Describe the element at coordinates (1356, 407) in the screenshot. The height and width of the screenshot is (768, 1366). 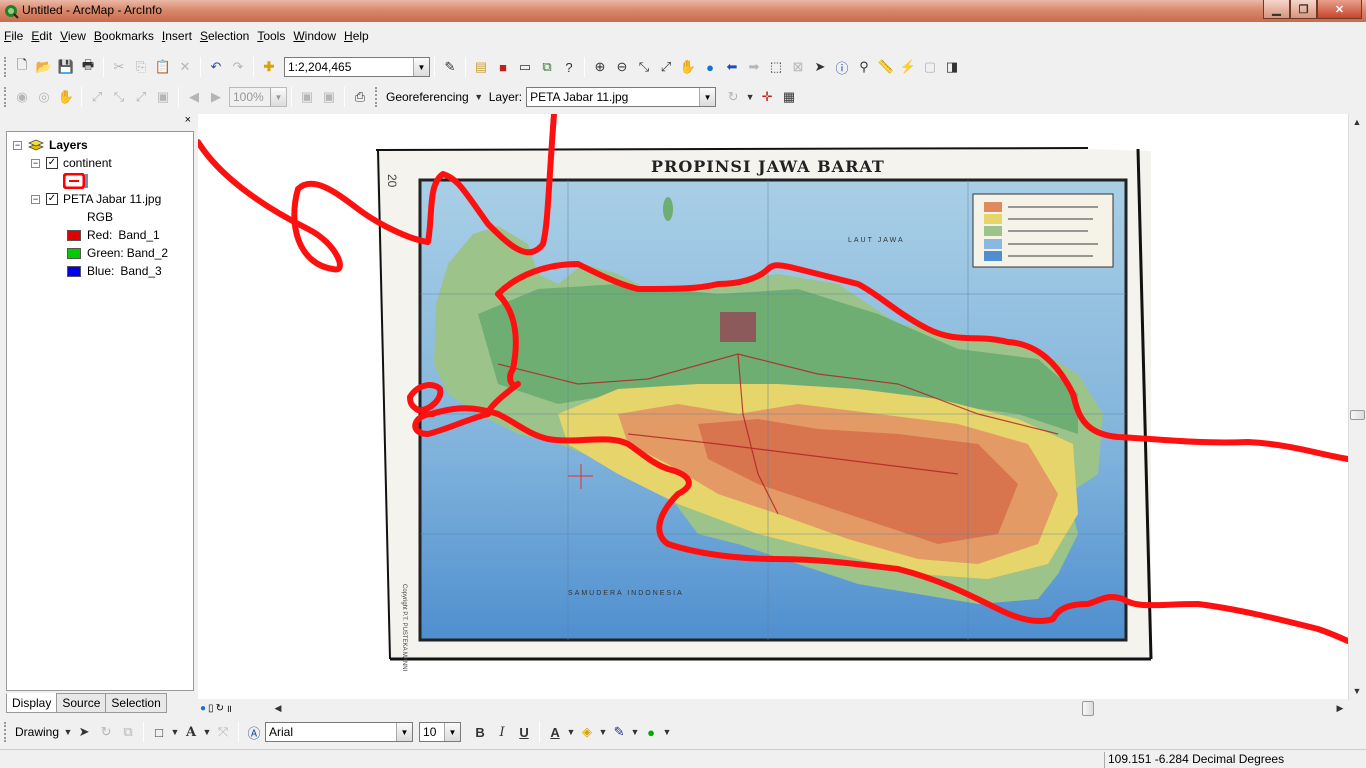
I see `vertical-scrollbar: ▲ ▼` at that location.